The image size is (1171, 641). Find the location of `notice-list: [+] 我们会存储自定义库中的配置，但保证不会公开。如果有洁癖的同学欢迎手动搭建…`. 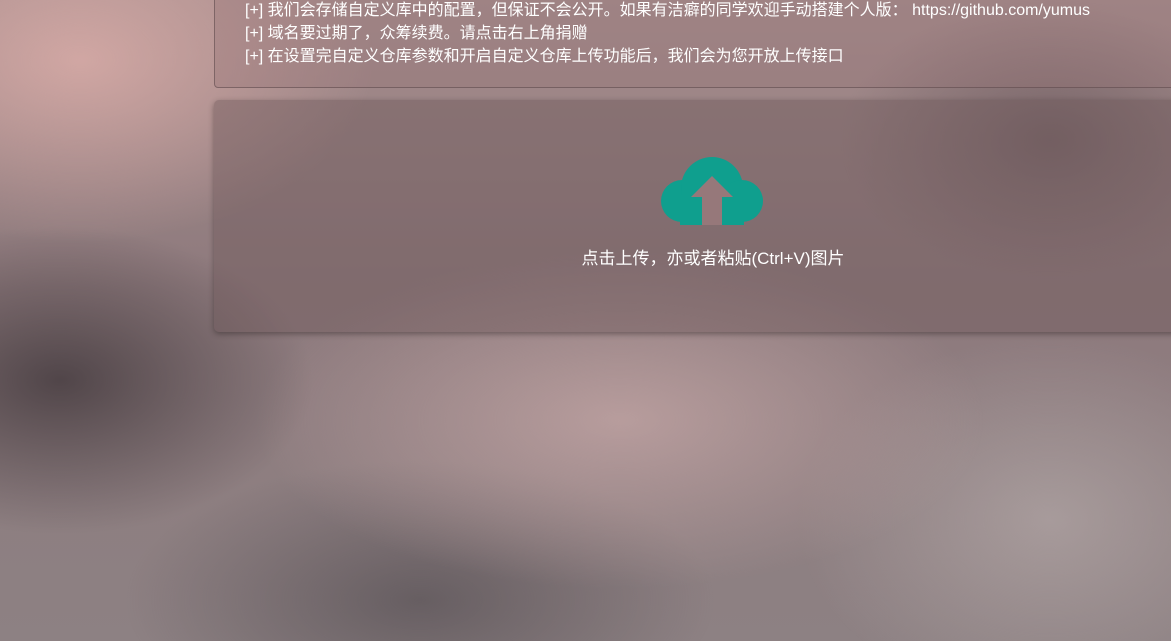

notice-list: [+] 我们会存储自定义库中的配置，但保证不会公开。如果有洁癖的同学欢迎手动搭建… is located at coordinates (667, 34).